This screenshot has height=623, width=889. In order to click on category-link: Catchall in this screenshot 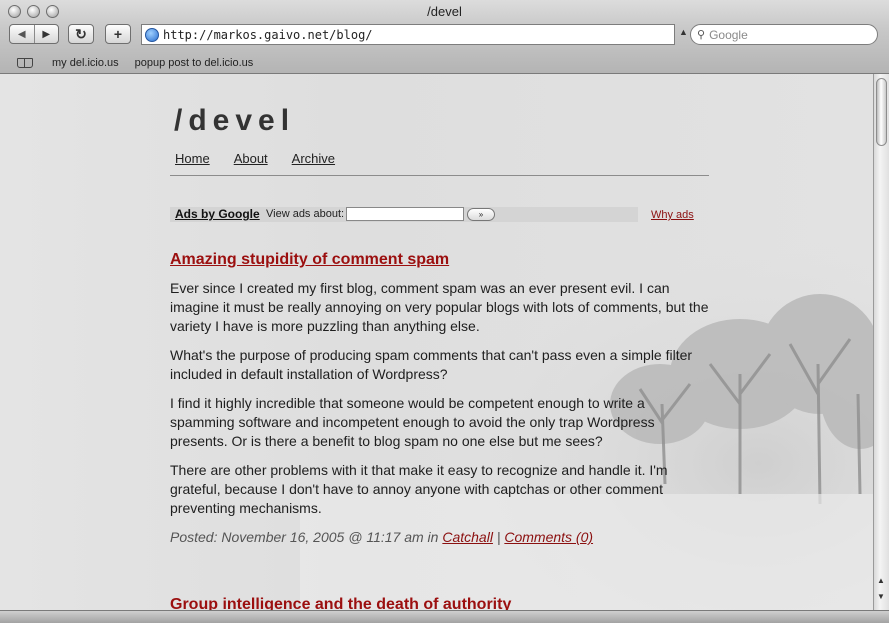, I will do `click(467, 537)`.